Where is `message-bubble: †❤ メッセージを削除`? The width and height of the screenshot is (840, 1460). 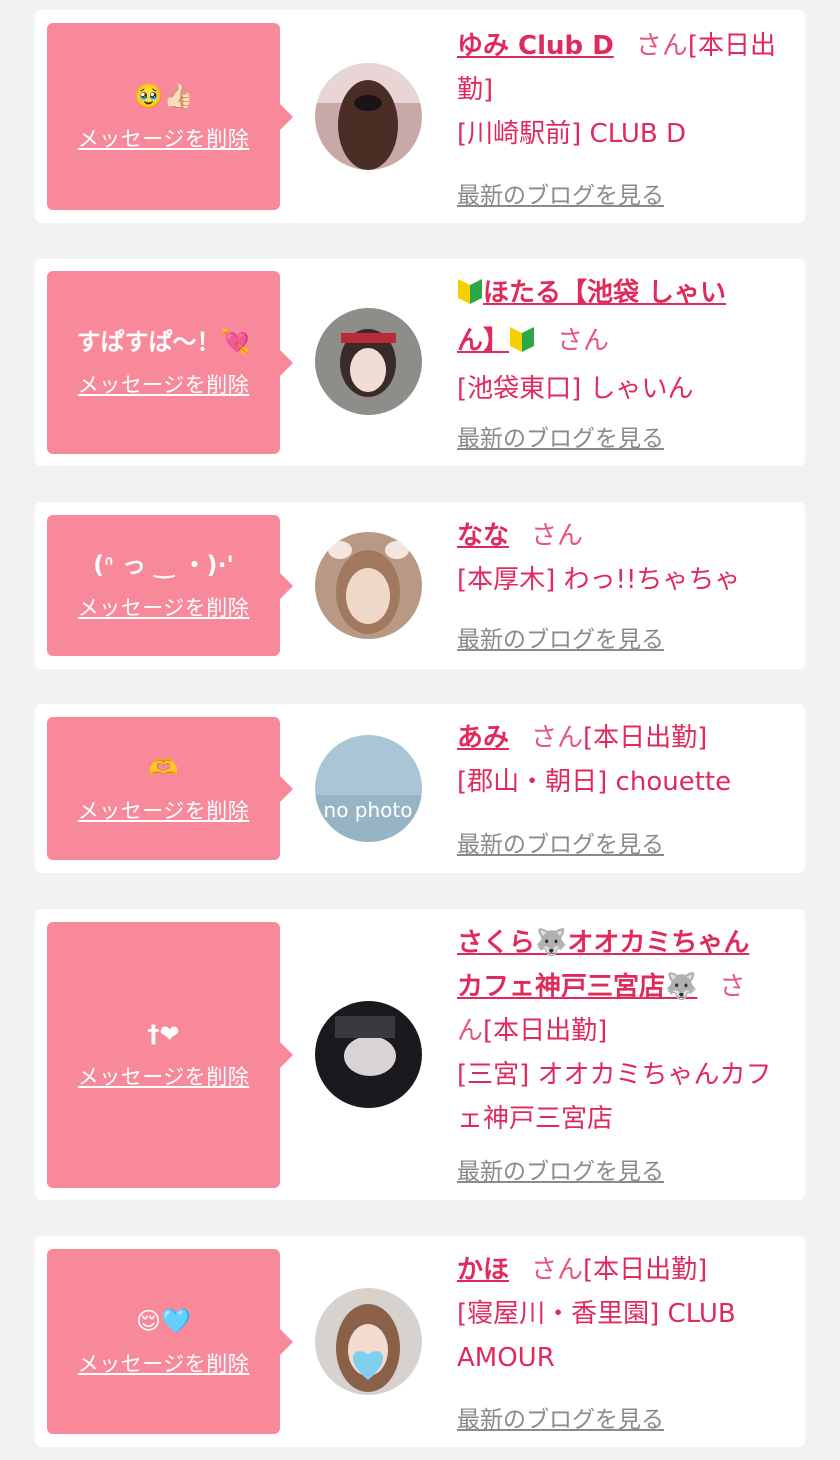
message-bubble: †❤ メッセージを削除 is located at coordinates (170, 1055).